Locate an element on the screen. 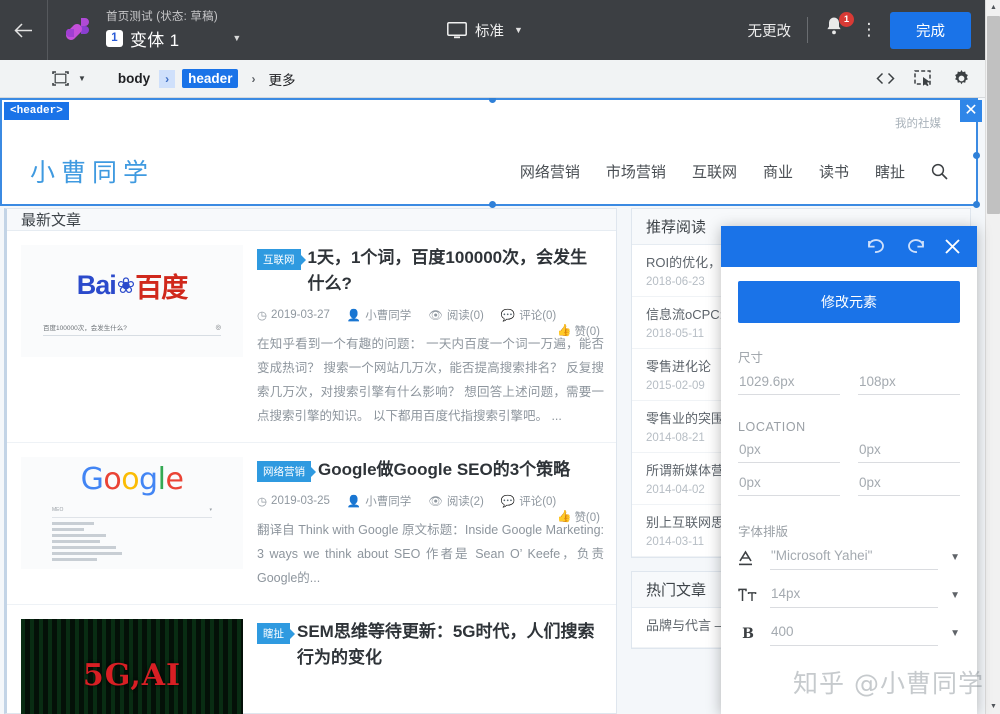 The image size is (1000, 714). element-select-tool: ▼ is located at coordinates (69, 78).